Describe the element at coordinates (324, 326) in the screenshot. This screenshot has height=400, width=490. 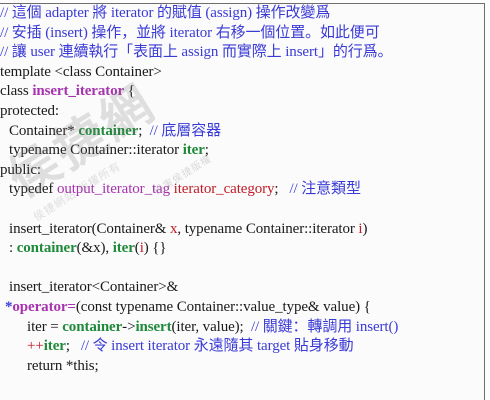
I see `comment: // 關鍵：轉調用 insert()` at that location.